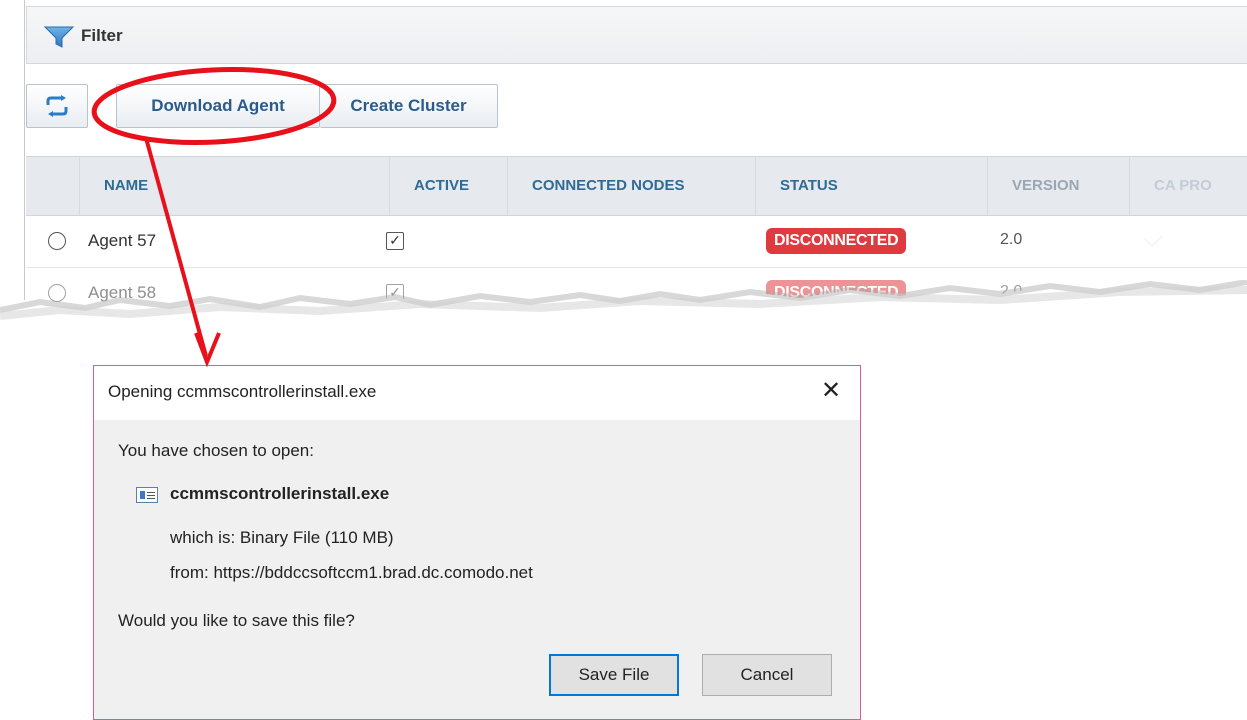 This screenshot has width=1247, height=720. I want to click on save-question: Would you like to save this file?, so click(236, 620).